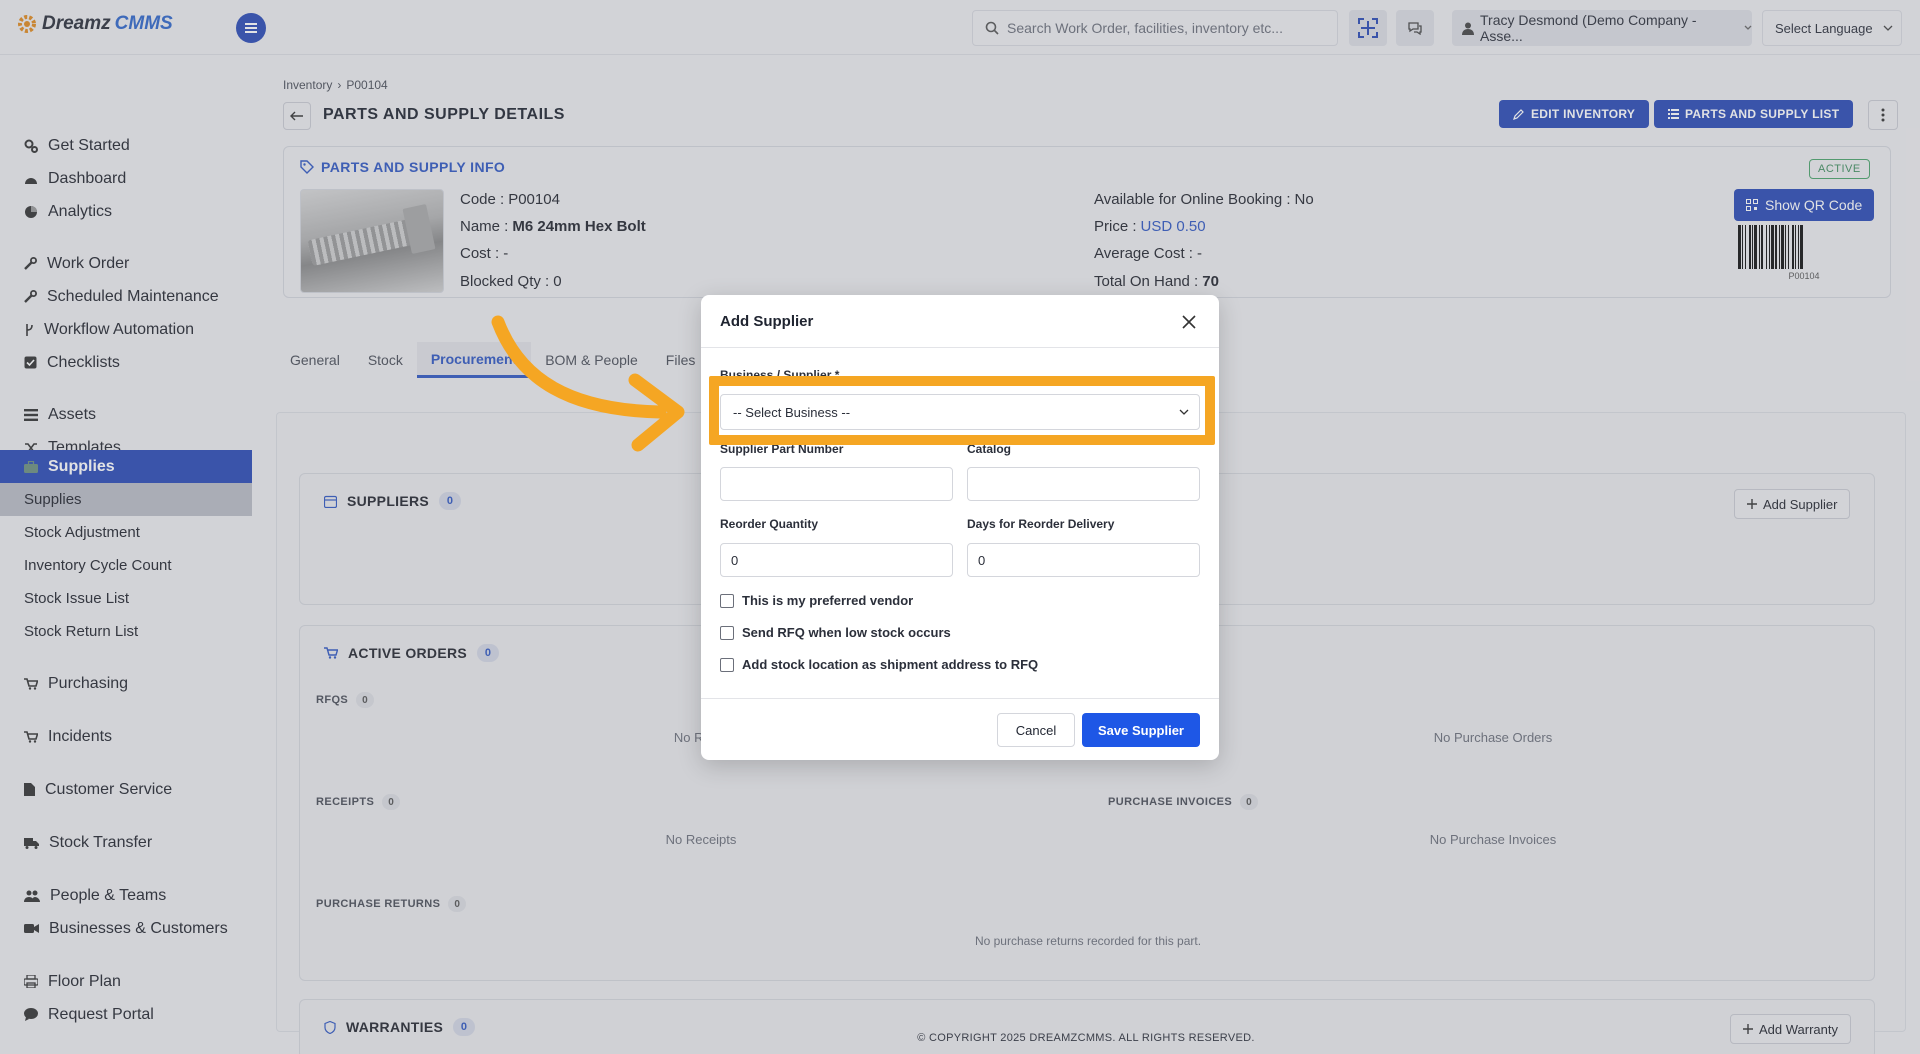 The image size is (1920, 1054). I want to click on reorder-days-label: Days for Reorder Delivery, so click(1041, 524).